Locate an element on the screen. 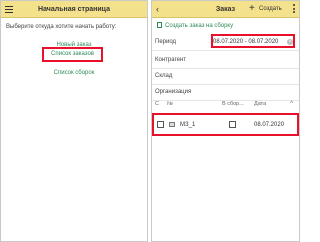  create-assembly-order-label: Создать заказ на сборку is located at coordinates (199, 26).